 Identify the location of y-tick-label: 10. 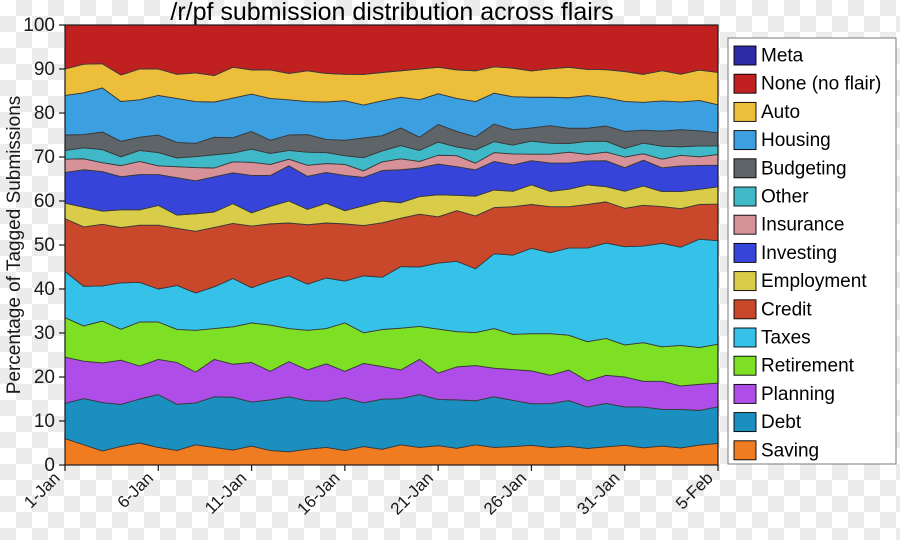
(44, 421).